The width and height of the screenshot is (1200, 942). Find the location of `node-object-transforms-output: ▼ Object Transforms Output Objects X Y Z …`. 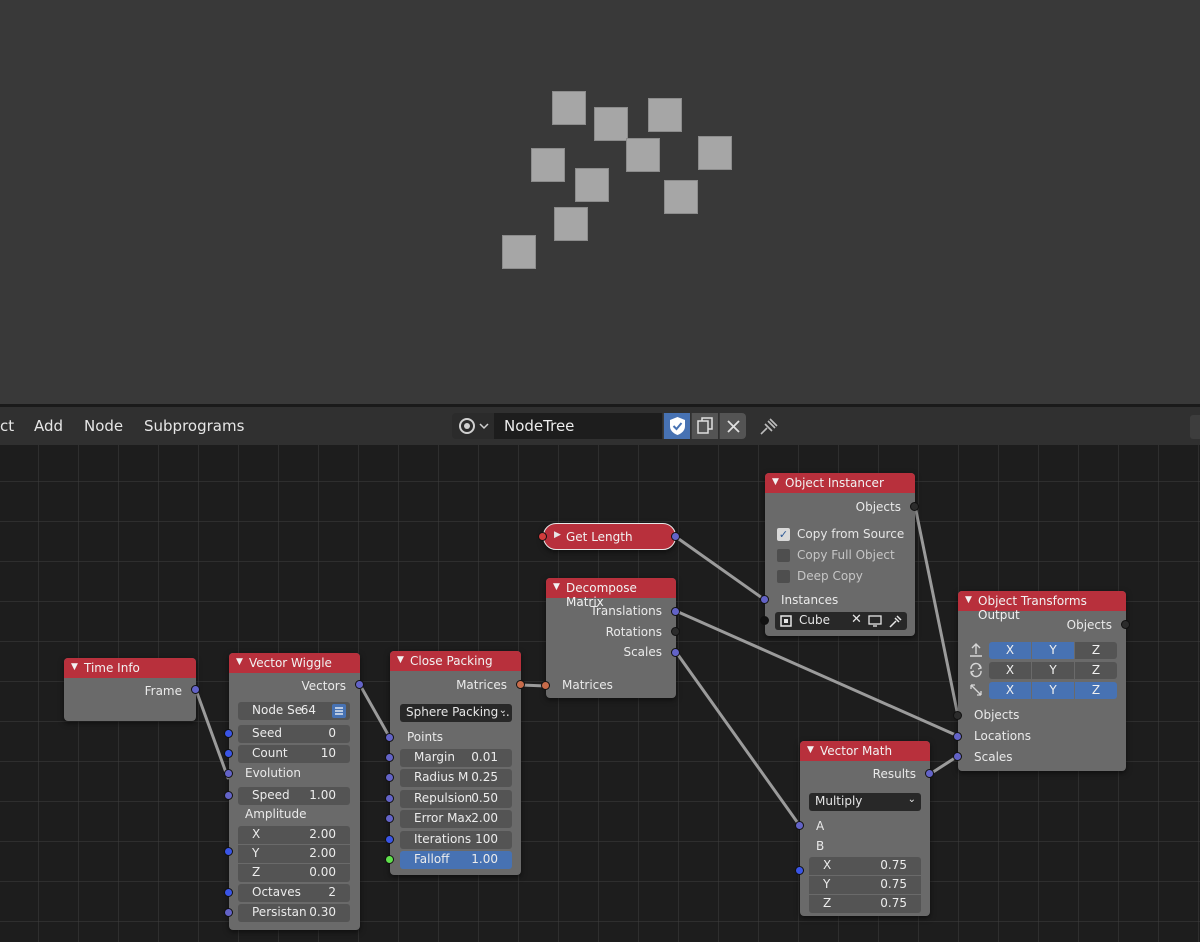

node-object-transforms-output: ▼ Object Transforms Output Objects X Y Z … is located at coordinates (1041, 681).